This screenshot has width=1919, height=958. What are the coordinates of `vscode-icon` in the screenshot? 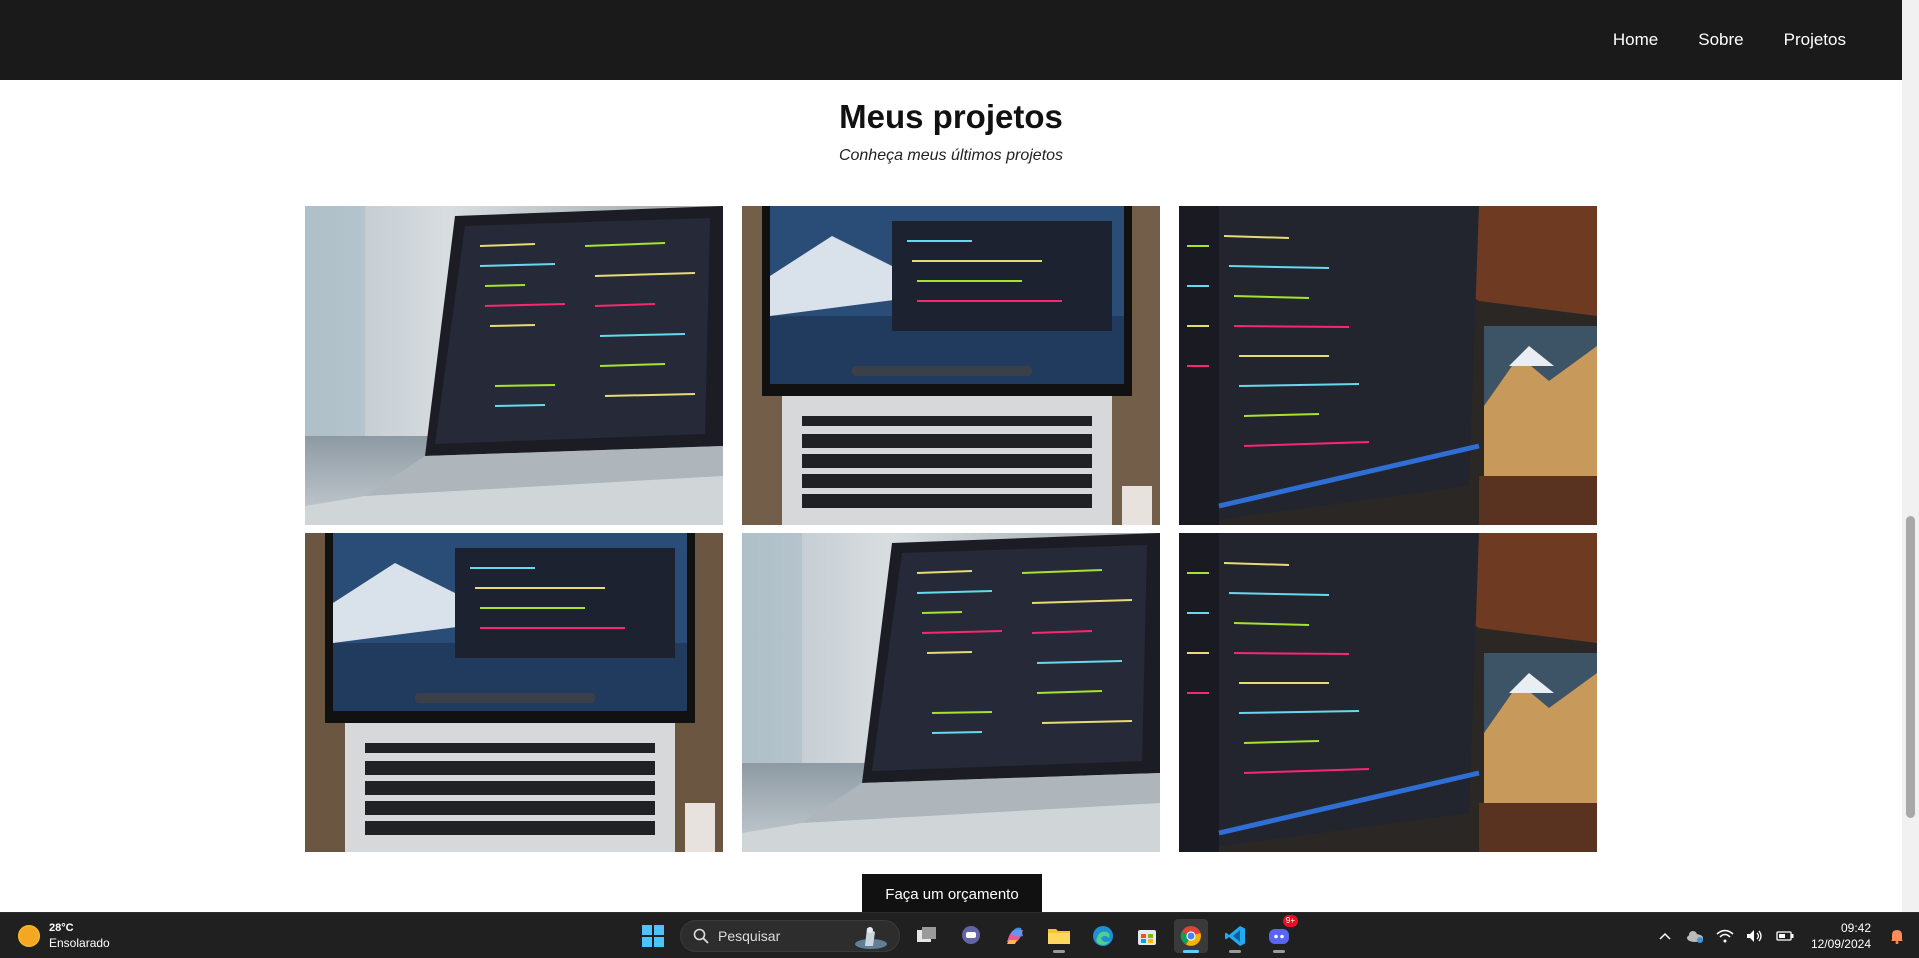 It's located at (1235, 936).